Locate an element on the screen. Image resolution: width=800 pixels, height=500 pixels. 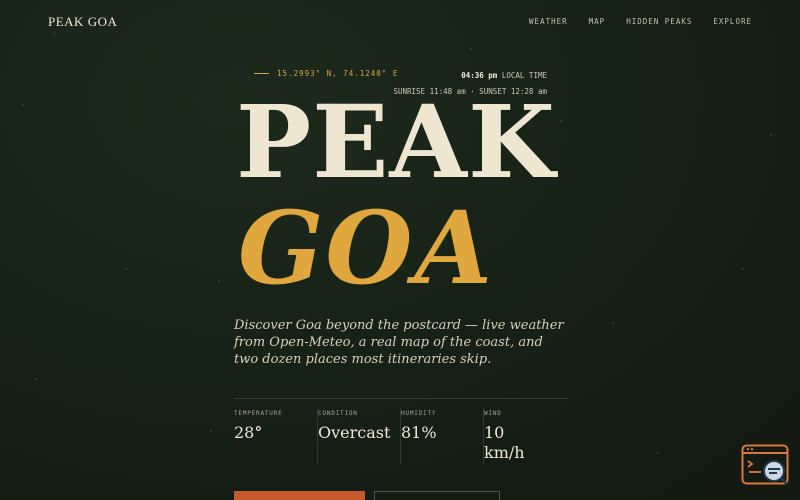
local-time-value: 04:36 pm is located at coordinates (479, 75).